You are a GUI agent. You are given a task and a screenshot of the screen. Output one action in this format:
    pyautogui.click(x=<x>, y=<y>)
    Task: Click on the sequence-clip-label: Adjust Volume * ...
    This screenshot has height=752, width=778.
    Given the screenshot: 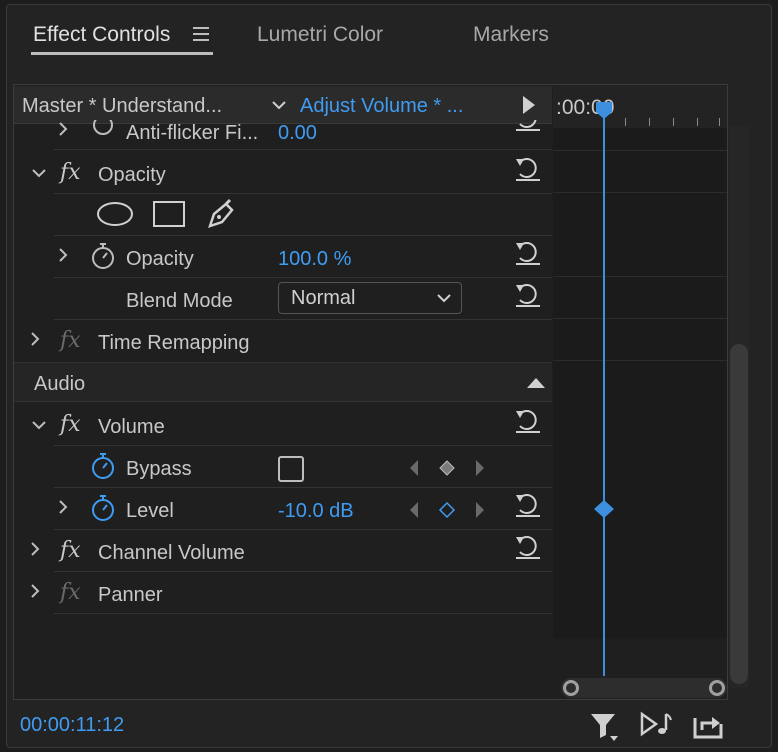 What is the action you would take?
    pyautogui.click(x=381, y=106)
    